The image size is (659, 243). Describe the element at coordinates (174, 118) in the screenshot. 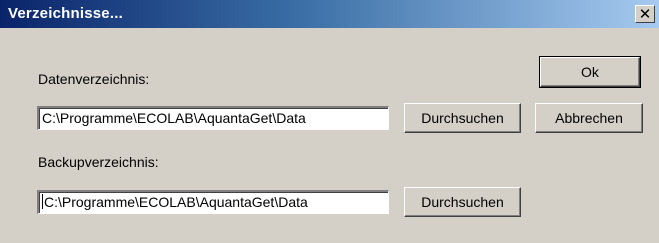

I see `data-directory-value: C:\Programme\ECOLAB\AquantaGet\Data` at that location.